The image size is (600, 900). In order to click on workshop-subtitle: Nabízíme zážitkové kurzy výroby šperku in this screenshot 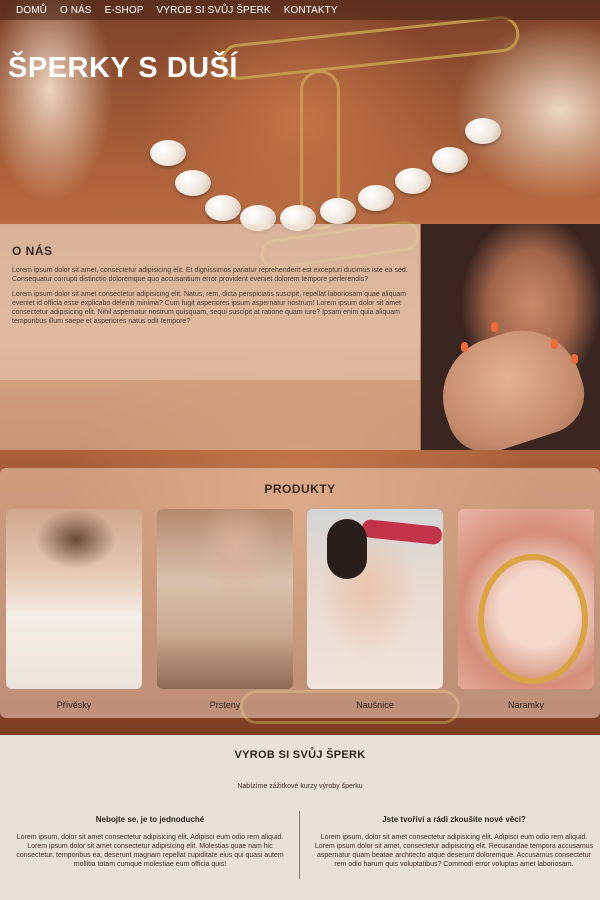, I will do `click(300, 786)`.